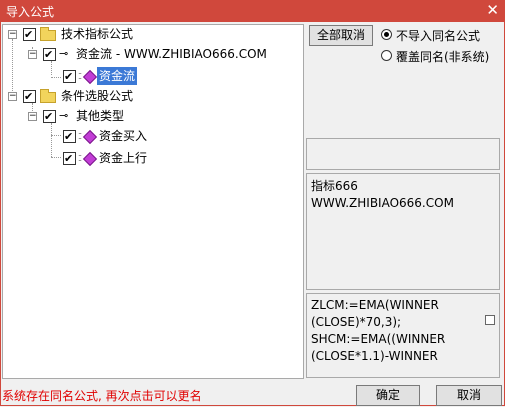 The height and width of the screenshot is (407, 505). Describe the element at coordinates (386, 55) in the screenshot. I see `radio-overwrite-duplicates` at that location.